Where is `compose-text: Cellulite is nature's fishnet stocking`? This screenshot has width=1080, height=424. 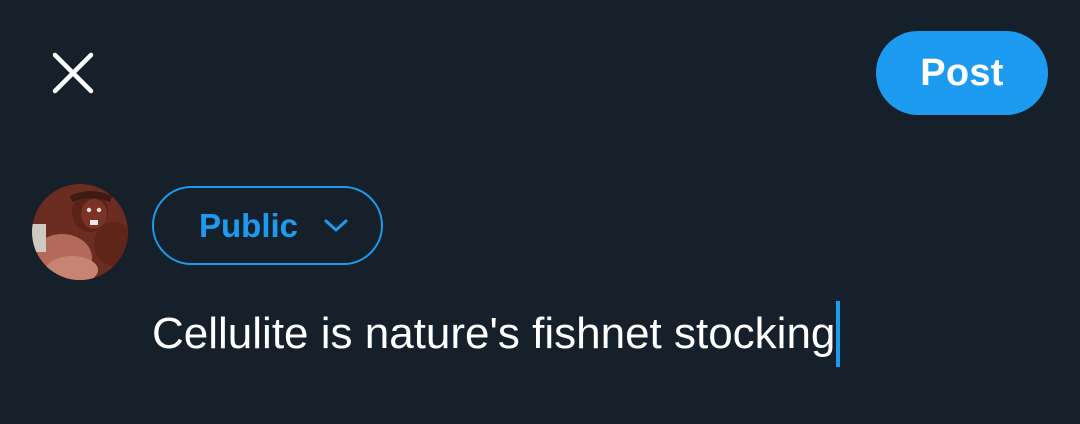 compose-text: Cellulite is nature's fishnet stocking is located at coordinates (494, 333).